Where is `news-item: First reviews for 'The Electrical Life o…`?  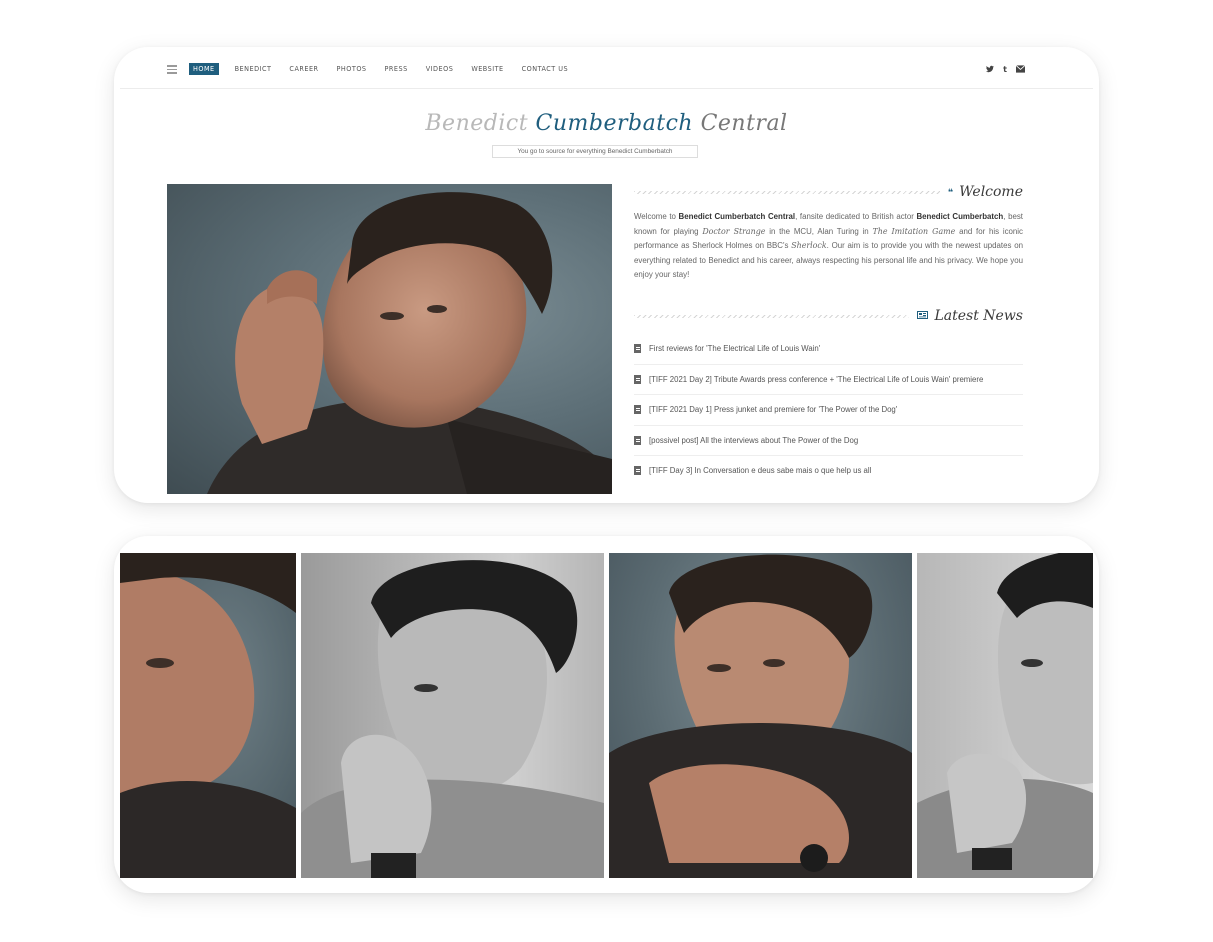
news-item: First reviews for 'The Electrical Life o… is located at coordinates (828, 349).